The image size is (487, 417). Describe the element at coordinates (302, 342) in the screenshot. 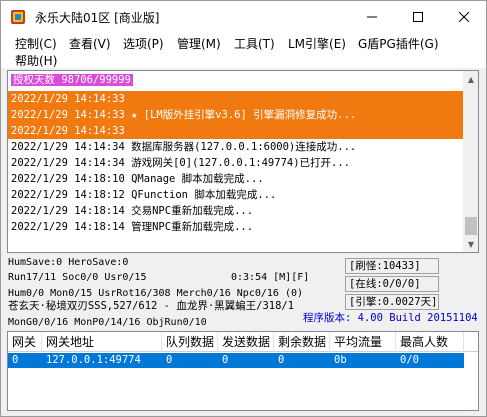

I see `column-header-remaining-data: 剩余数据` at that location.